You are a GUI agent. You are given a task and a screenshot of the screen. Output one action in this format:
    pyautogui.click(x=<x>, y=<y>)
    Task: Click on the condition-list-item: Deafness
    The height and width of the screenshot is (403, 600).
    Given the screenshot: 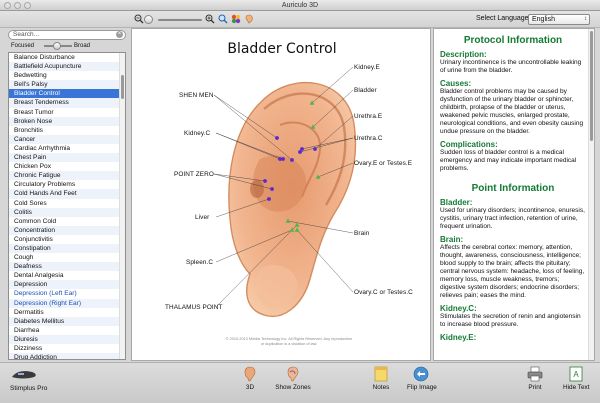 What is the action you would take?
    pyautogui.click(x=67, y=267)
    